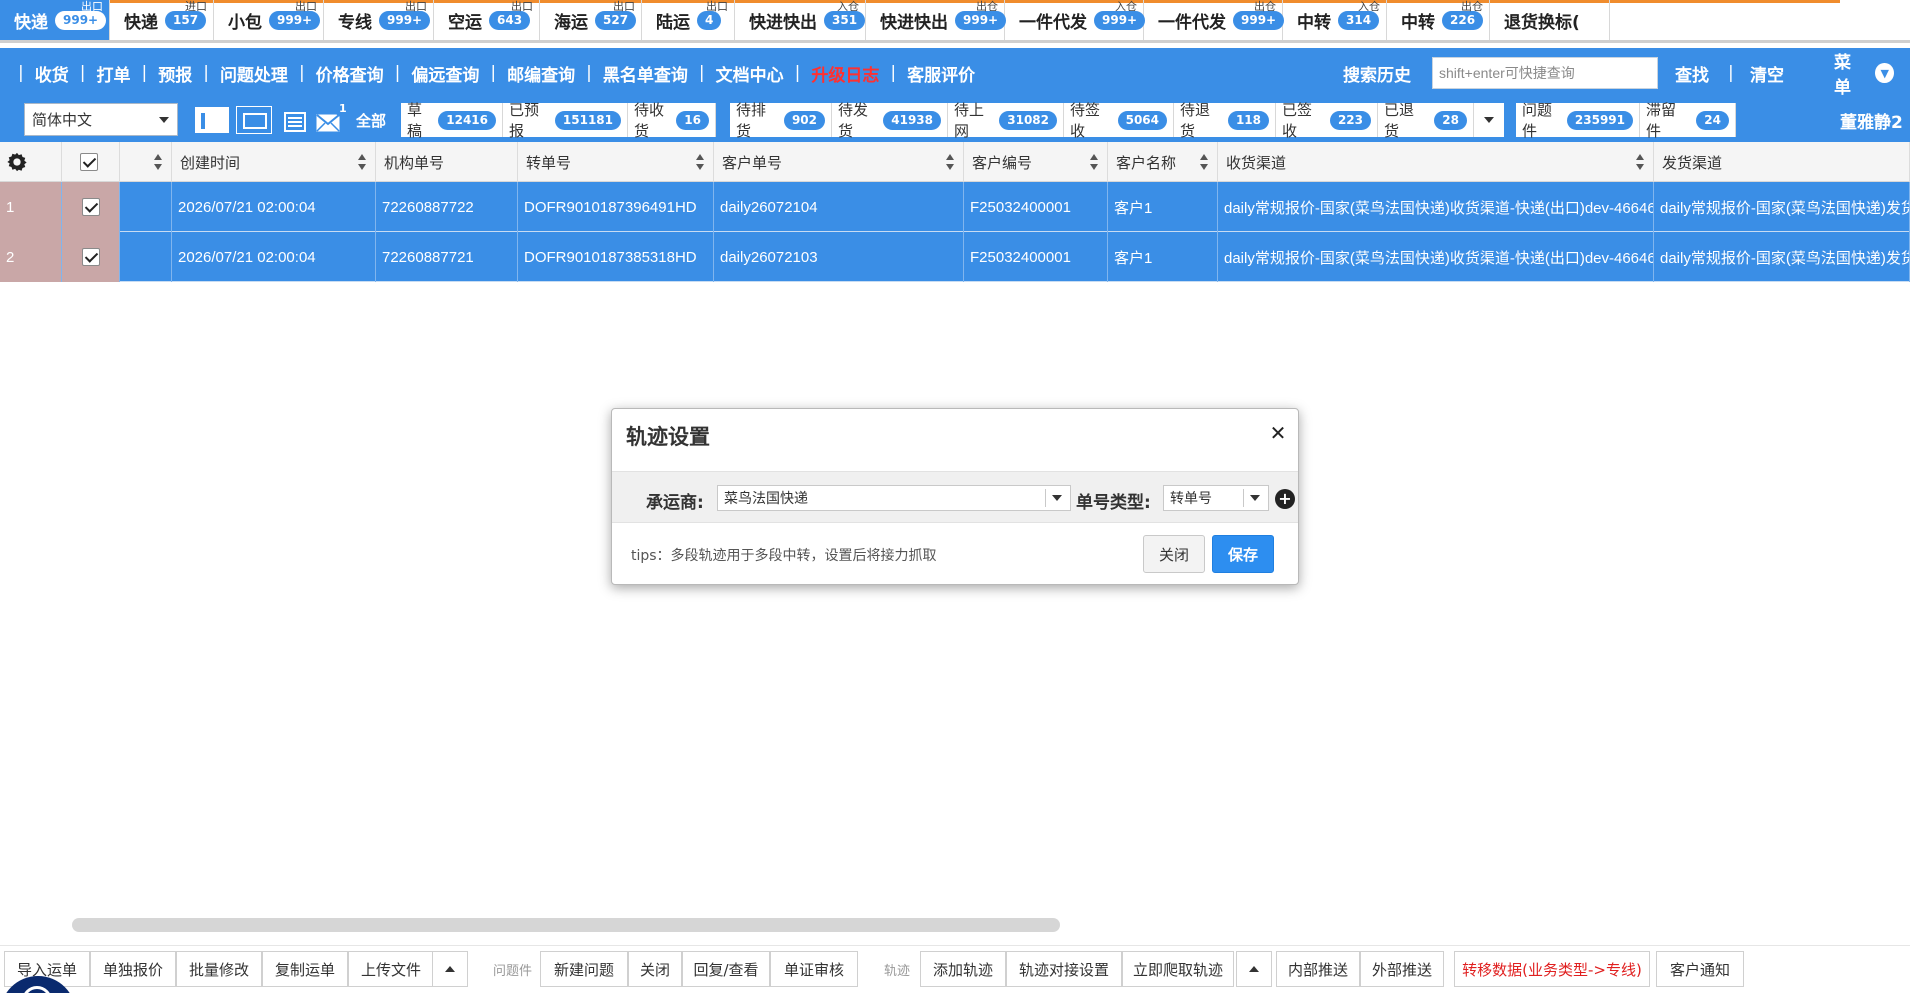 The height and width of the screenshot is (993, 1910). What do you see at coordinates (725, 41) in the screenshot?
I see `tab-scrollbar` at bounding box center [725, 41].